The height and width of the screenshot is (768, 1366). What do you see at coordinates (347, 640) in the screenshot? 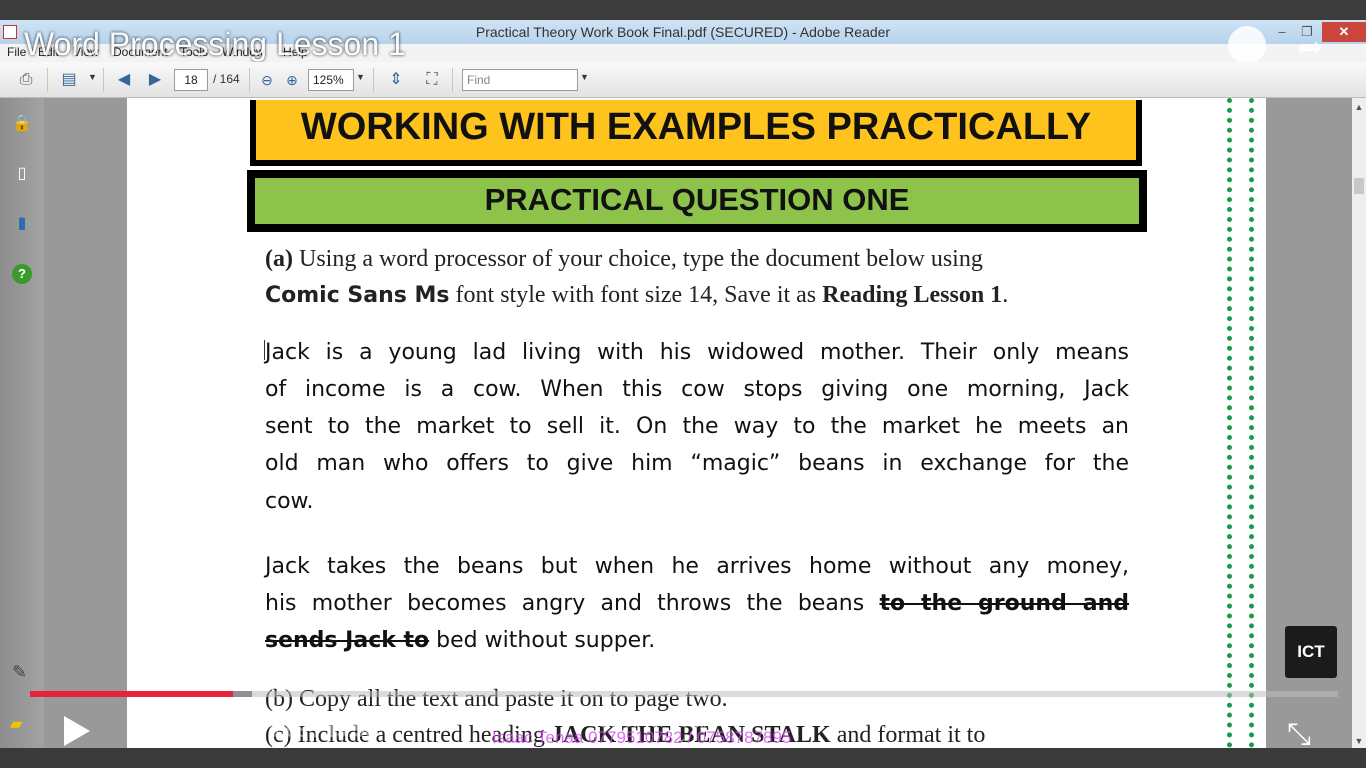
I see `strikethrough-text: sends Jack to` at bounding box center [347, 640].